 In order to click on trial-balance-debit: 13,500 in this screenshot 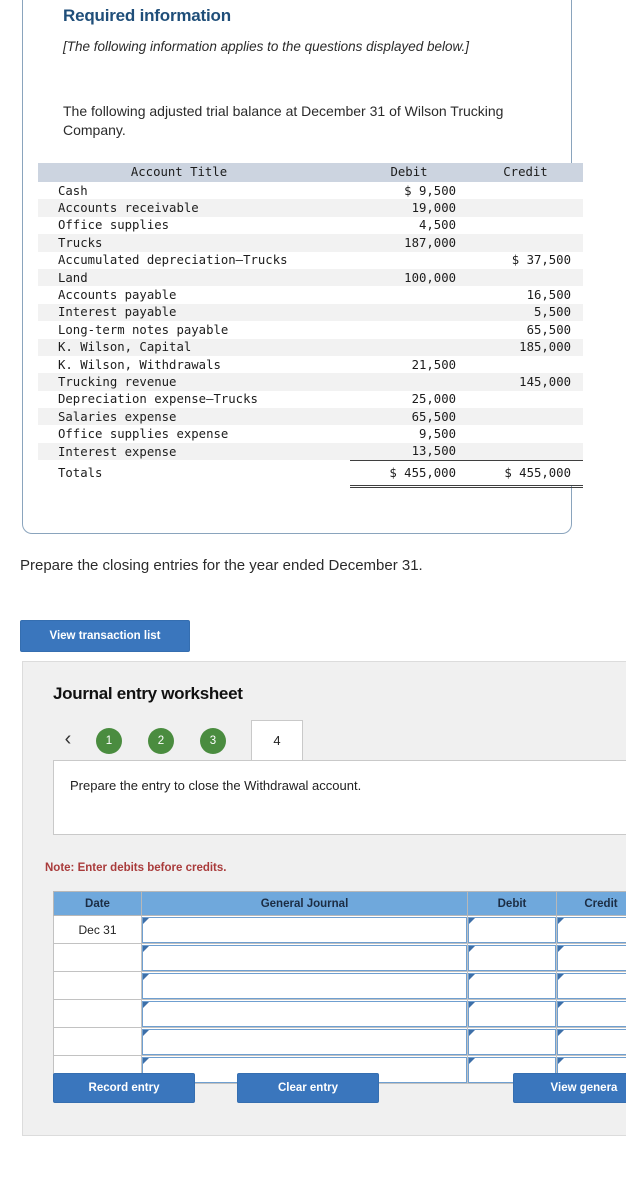, I will do `click(433, 451)`.